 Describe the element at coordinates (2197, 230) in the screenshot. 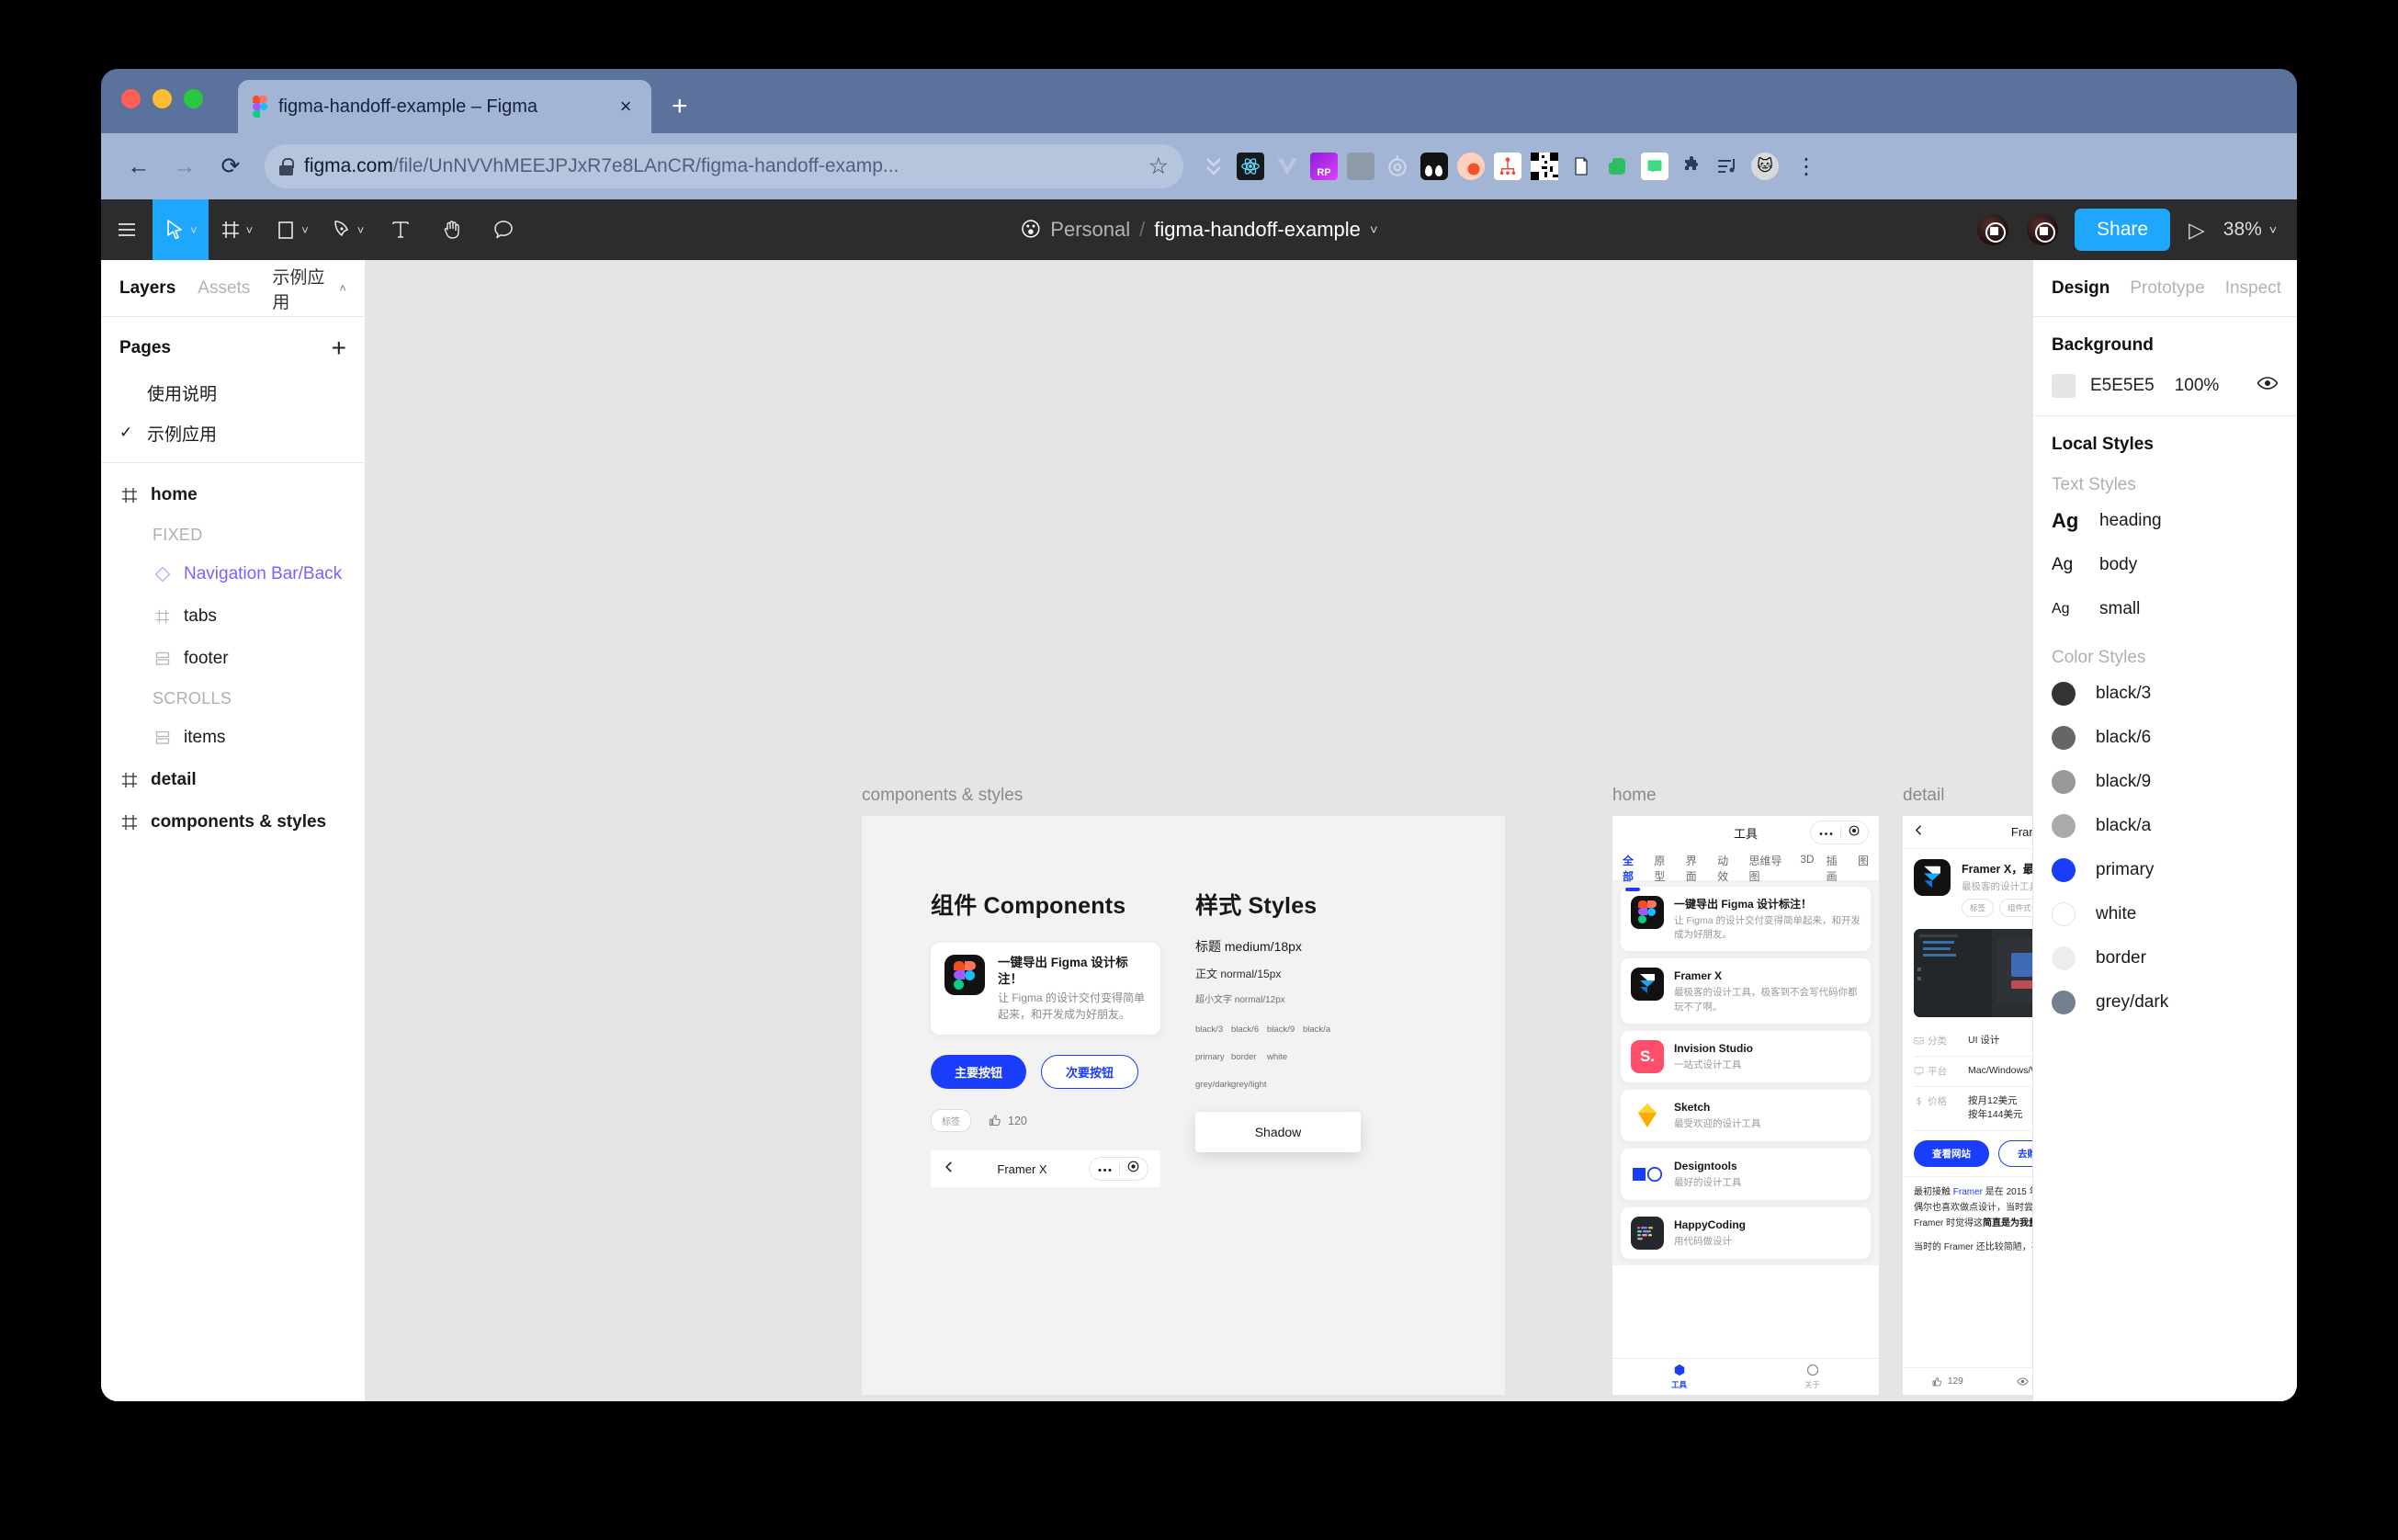

I see `present-button: ▷` at that location.